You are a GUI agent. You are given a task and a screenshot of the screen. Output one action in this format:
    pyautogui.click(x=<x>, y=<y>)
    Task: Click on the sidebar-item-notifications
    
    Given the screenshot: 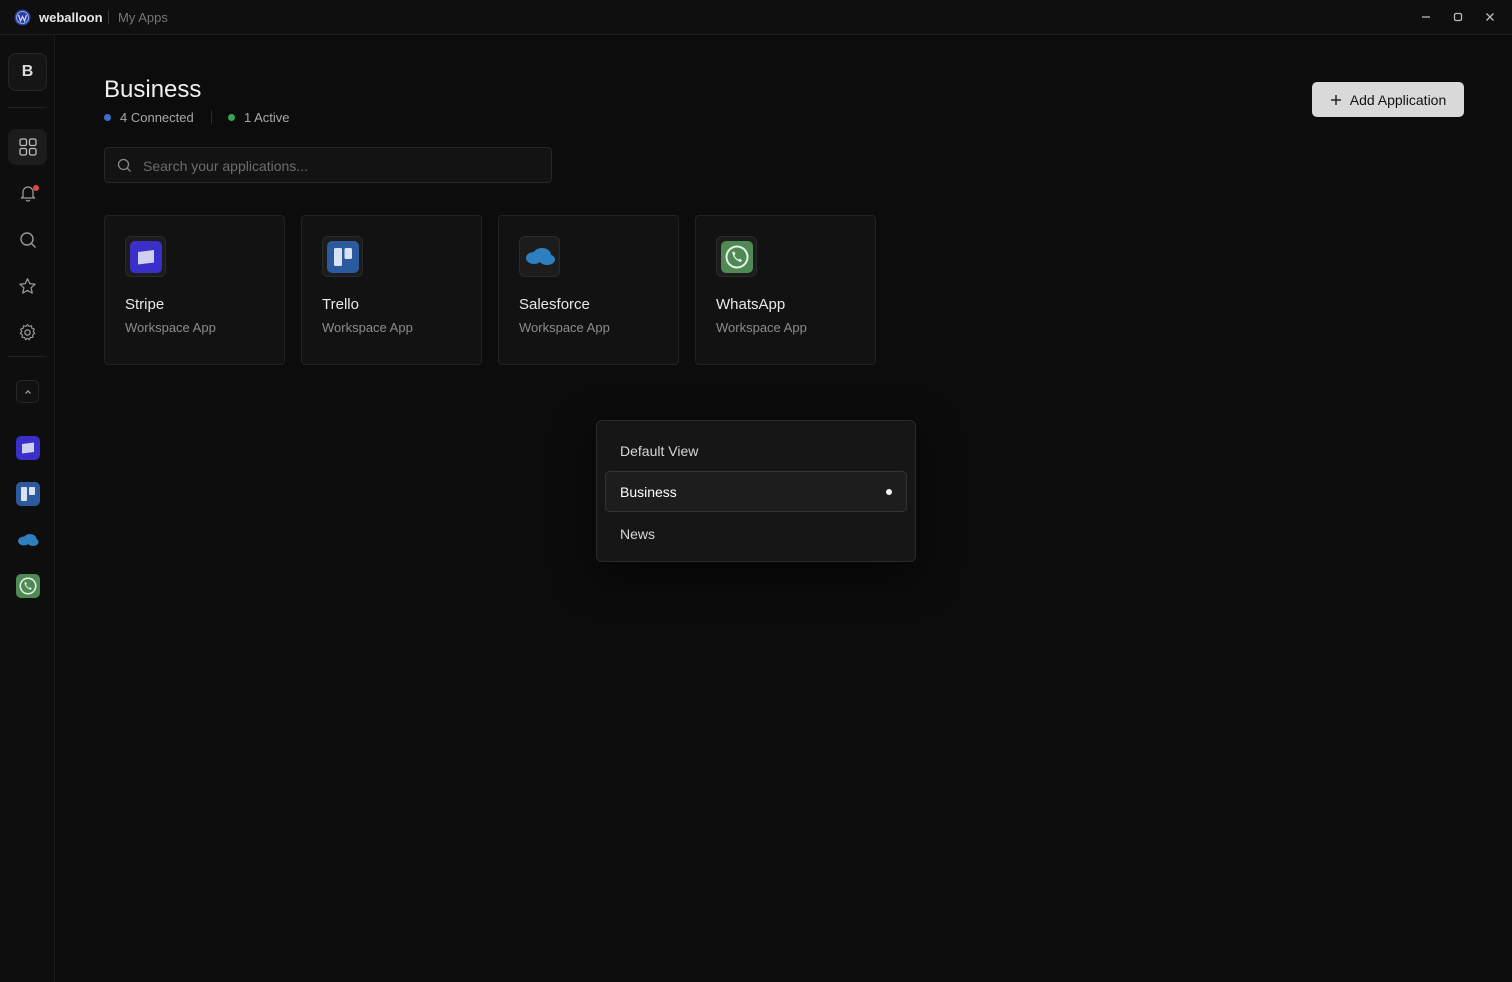 What is the action you would take?
    pyautogui.click(x=27, y=193)
    